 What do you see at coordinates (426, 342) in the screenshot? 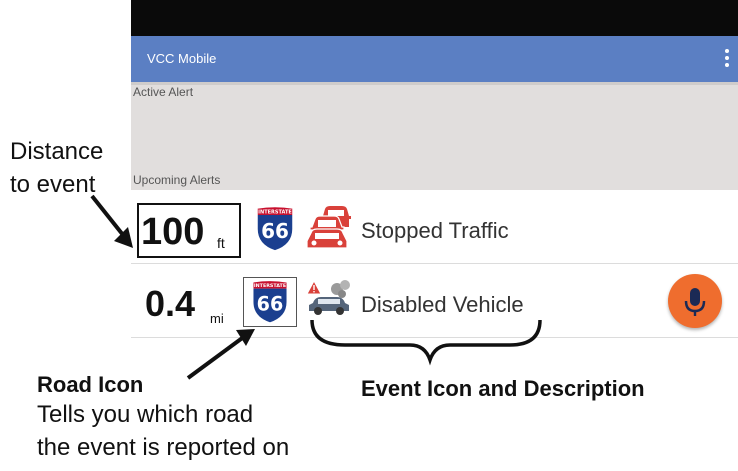
I see `event-brace` at bounding box center [426, 342].